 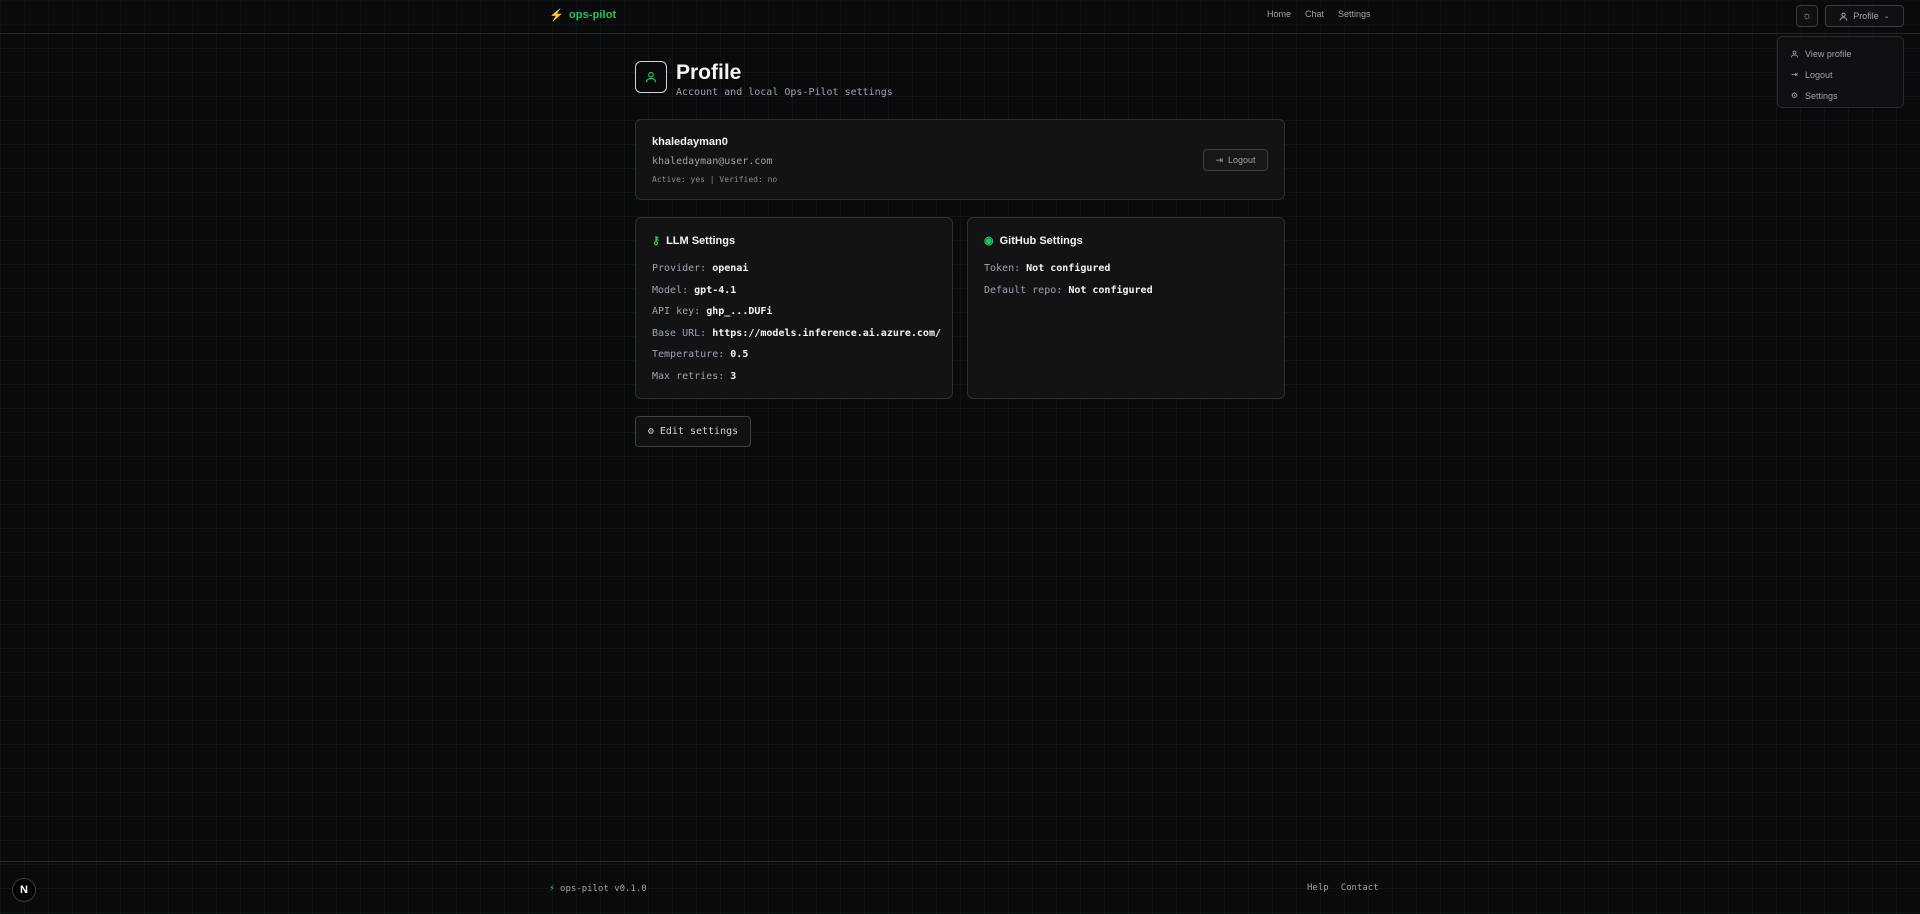 What do you see at coordinates (960, 887) in the screenshot?
I see `footer: ⚡ ops-pilot v0.1.0 Help Contact` at bounding box center [960, 887].